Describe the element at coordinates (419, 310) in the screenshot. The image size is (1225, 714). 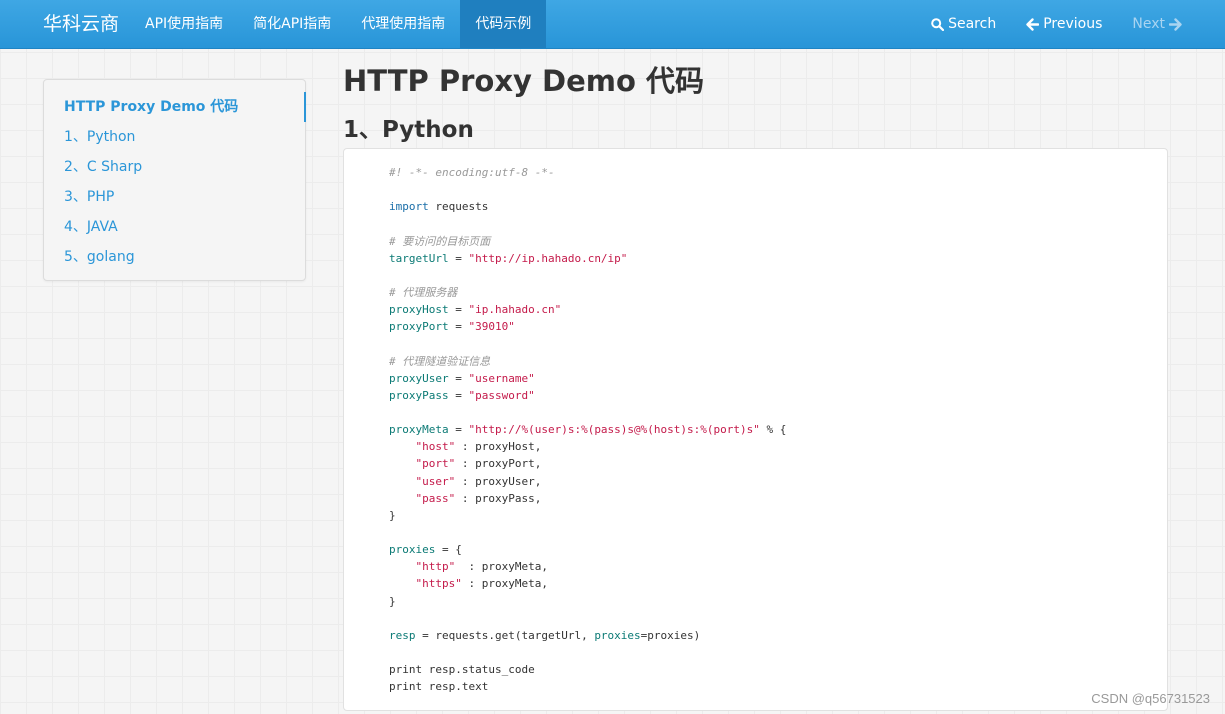
I see `code-token: proxyHost` at that location.